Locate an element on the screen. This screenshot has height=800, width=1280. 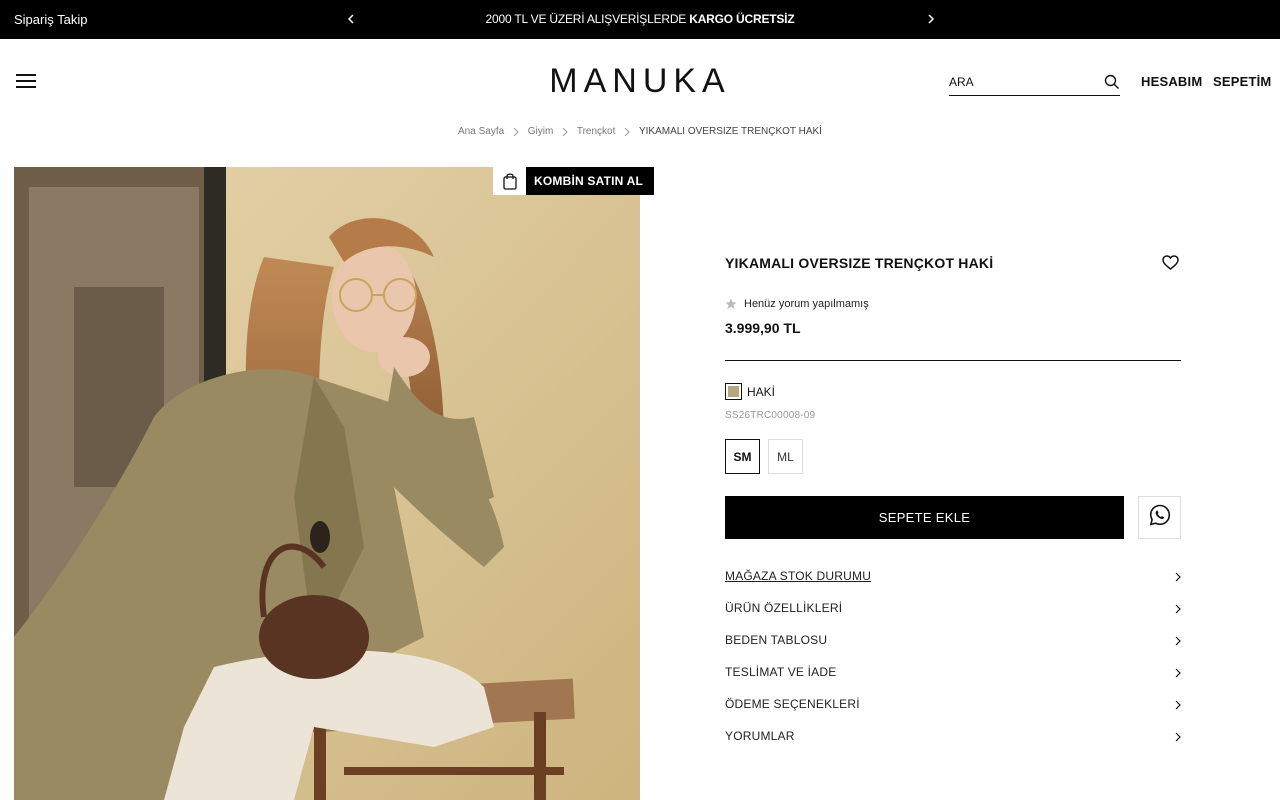
accordion-label: MAĞAZA STOK DURUMU is located at coordinates (798, 576).